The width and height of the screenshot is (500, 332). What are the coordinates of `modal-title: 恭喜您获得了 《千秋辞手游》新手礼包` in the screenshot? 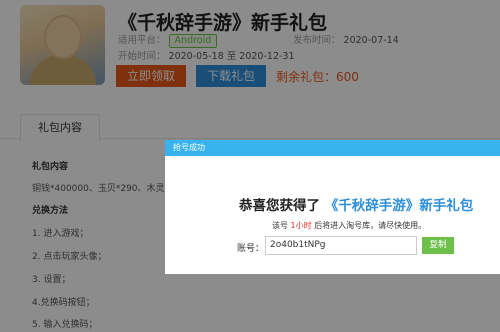 It's located at (356, 204).